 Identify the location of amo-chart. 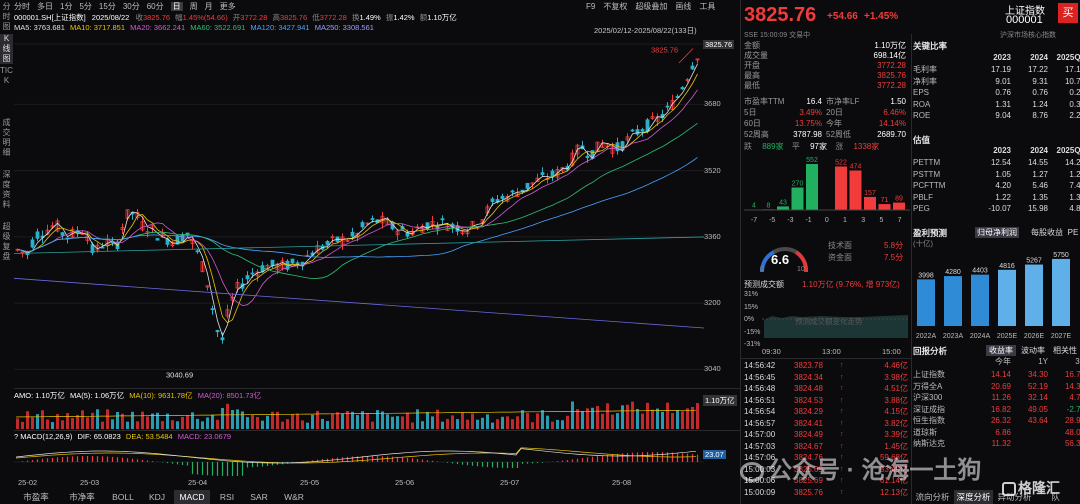
(359, 414).